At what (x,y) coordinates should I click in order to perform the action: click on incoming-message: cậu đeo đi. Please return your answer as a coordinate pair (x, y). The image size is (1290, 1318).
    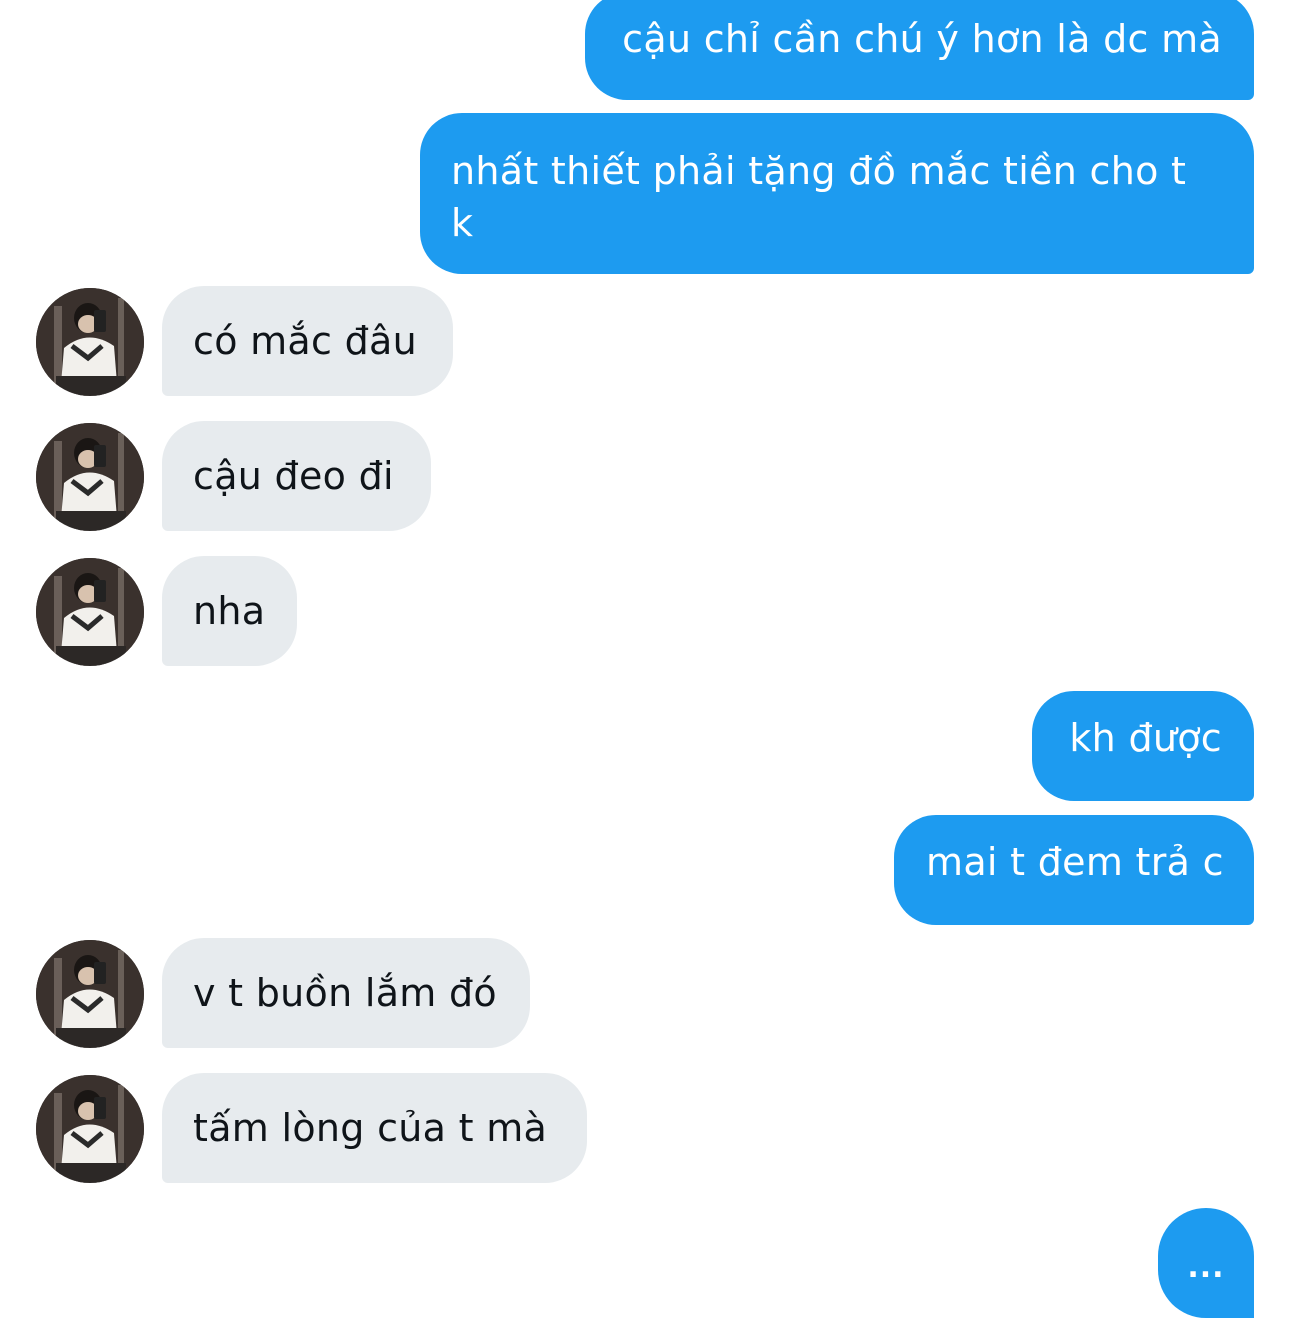
    Looking at the image, I should click on (296, 476).